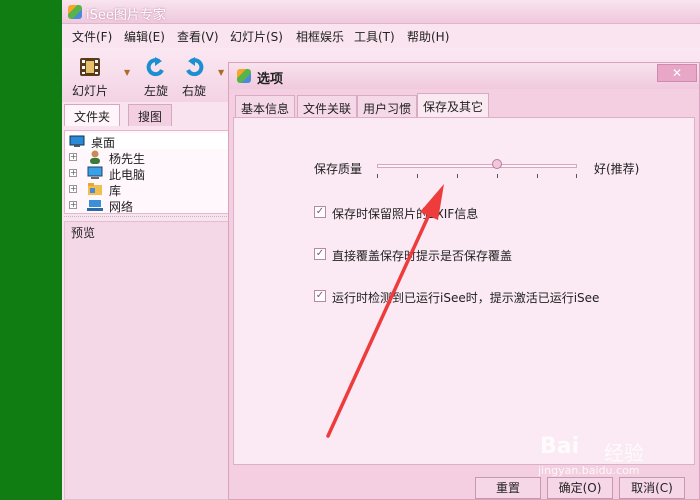  I want to click on quality-slider-thumb, so click(497, 164).